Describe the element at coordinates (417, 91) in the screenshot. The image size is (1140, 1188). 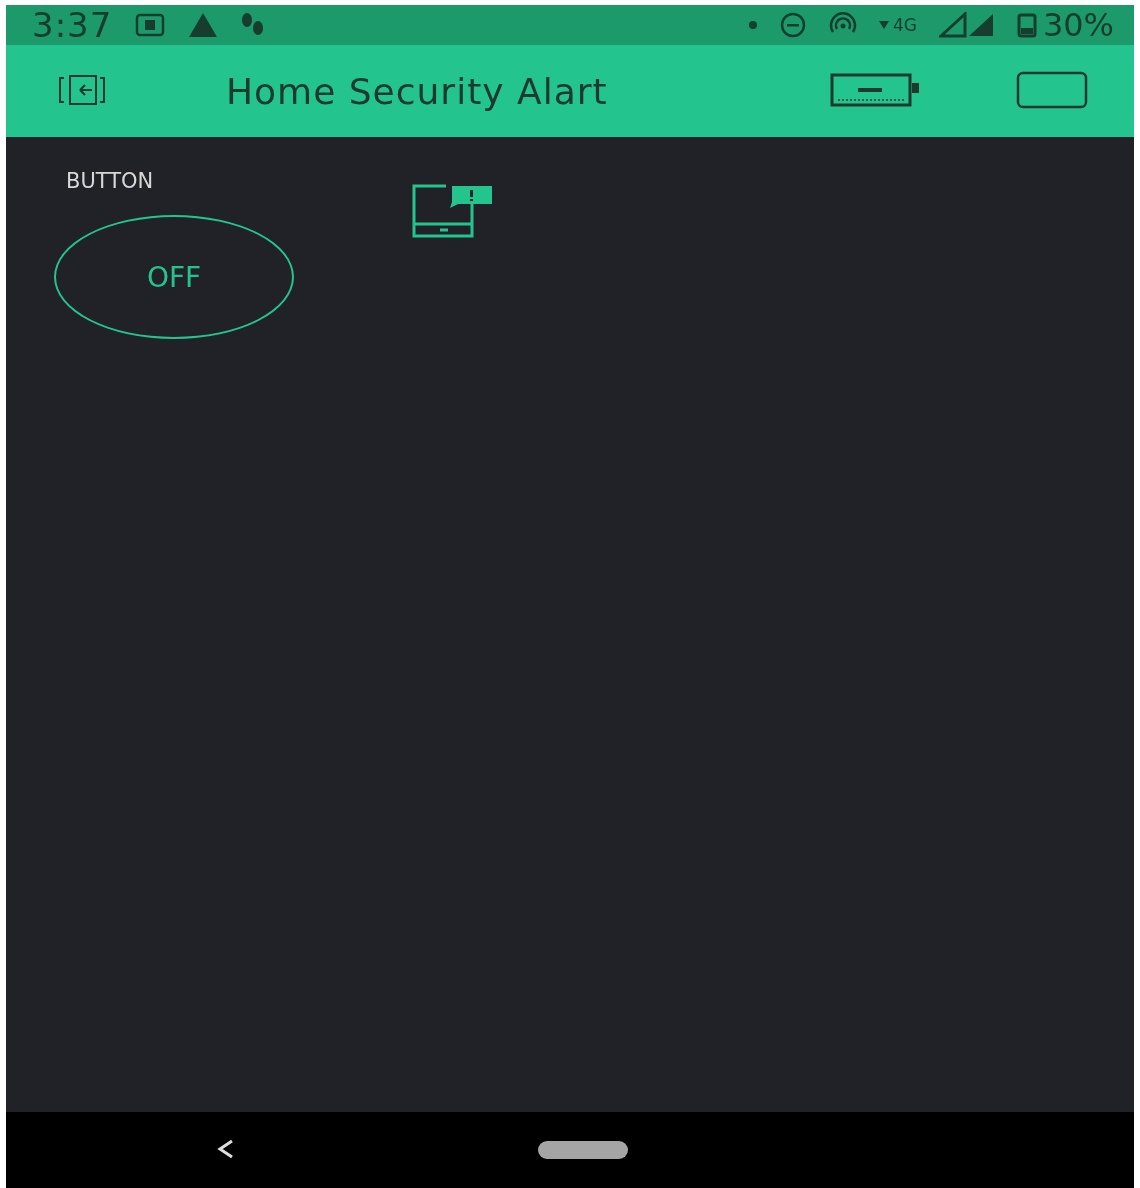
I see `app-title: Home Security Alart` at that location.